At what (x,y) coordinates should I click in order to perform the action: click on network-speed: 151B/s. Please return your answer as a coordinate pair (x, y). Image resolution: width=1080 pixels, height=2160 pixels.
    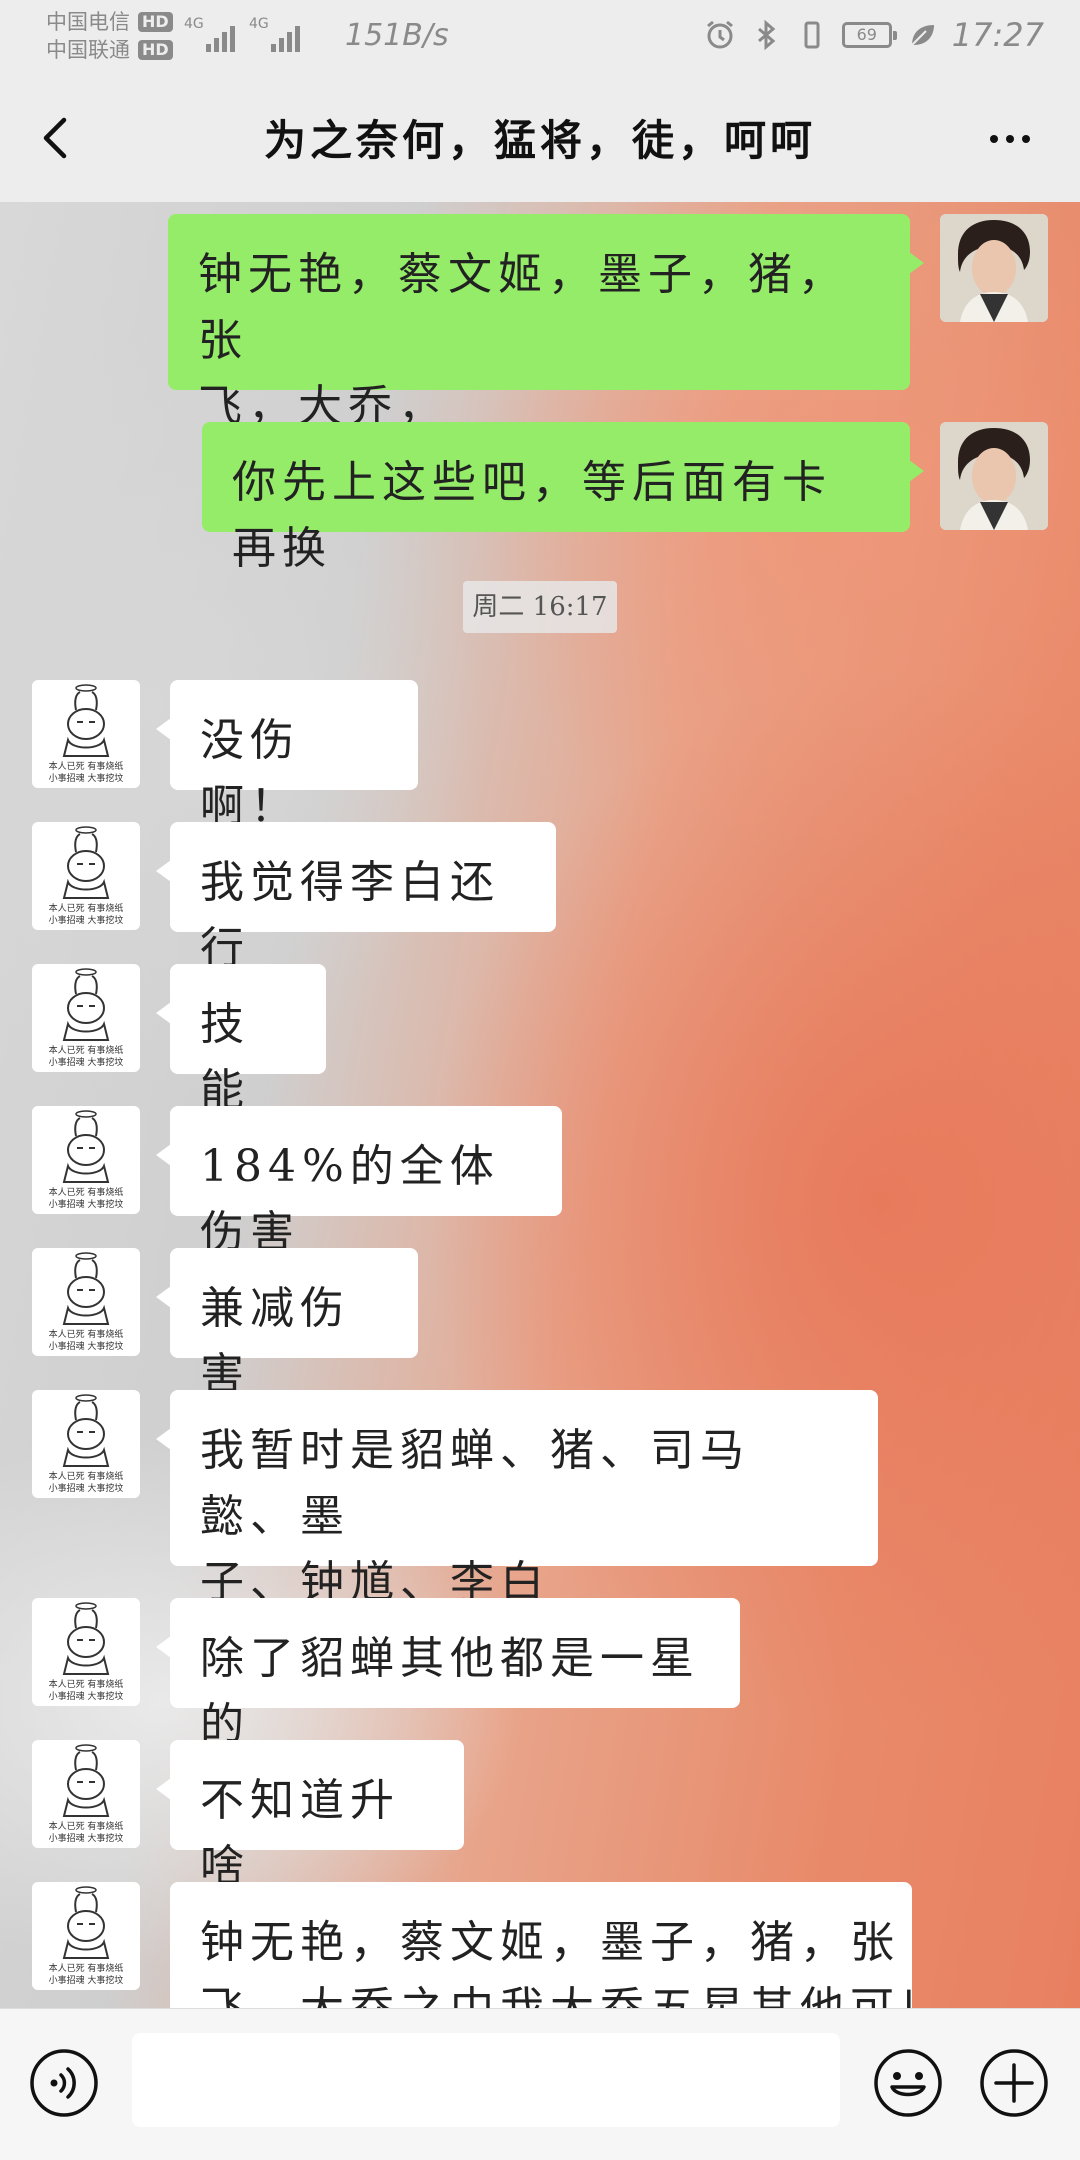
    Looking at the image, I should click on (397, 35).